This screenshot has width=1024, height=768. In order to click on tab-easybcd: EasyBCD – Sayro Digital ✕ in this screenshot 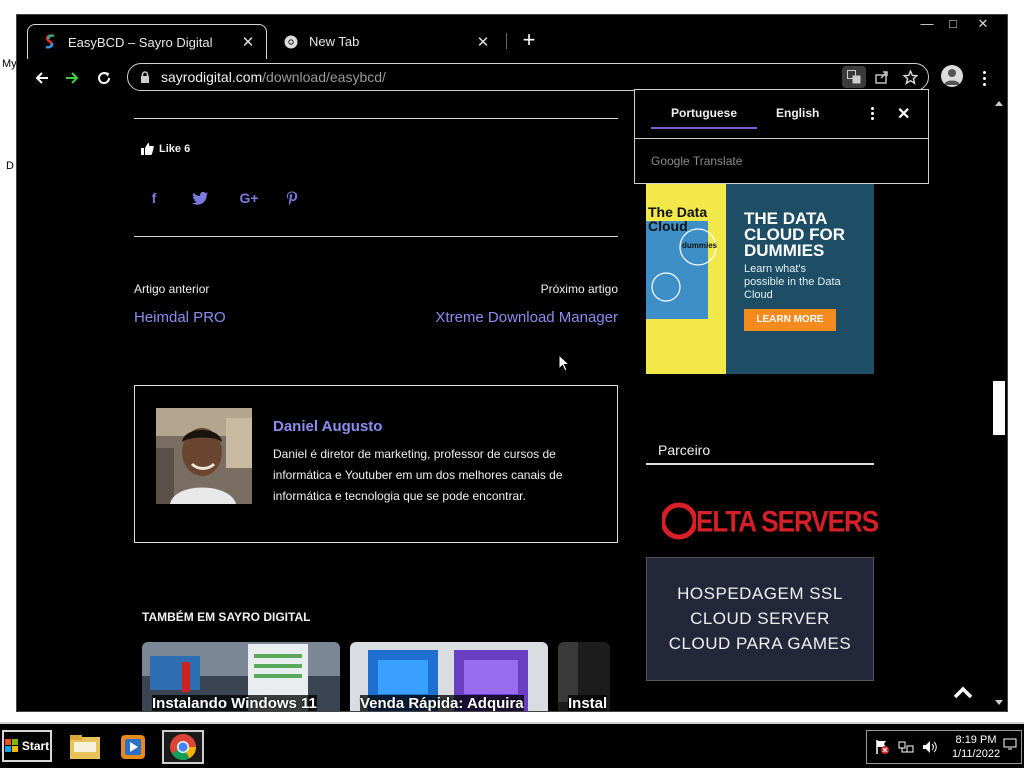, I will do `click(147, 41)`.